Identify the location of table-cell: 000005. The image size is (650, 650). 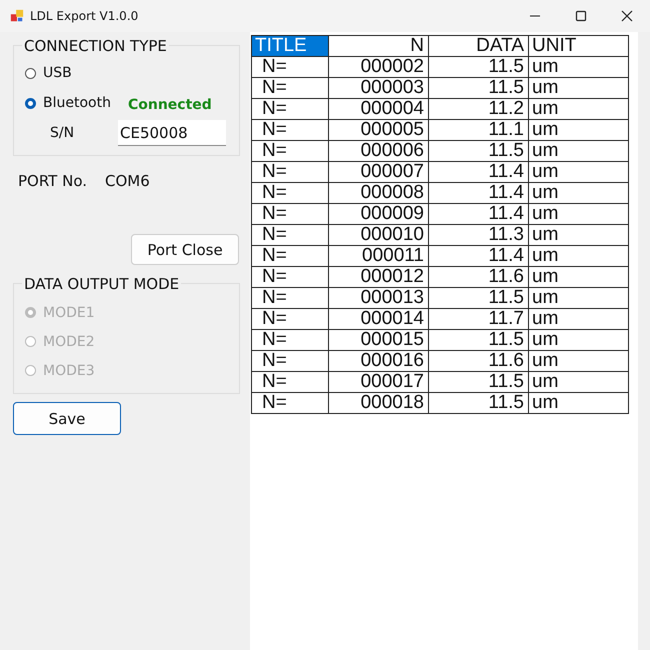
(378, 130).